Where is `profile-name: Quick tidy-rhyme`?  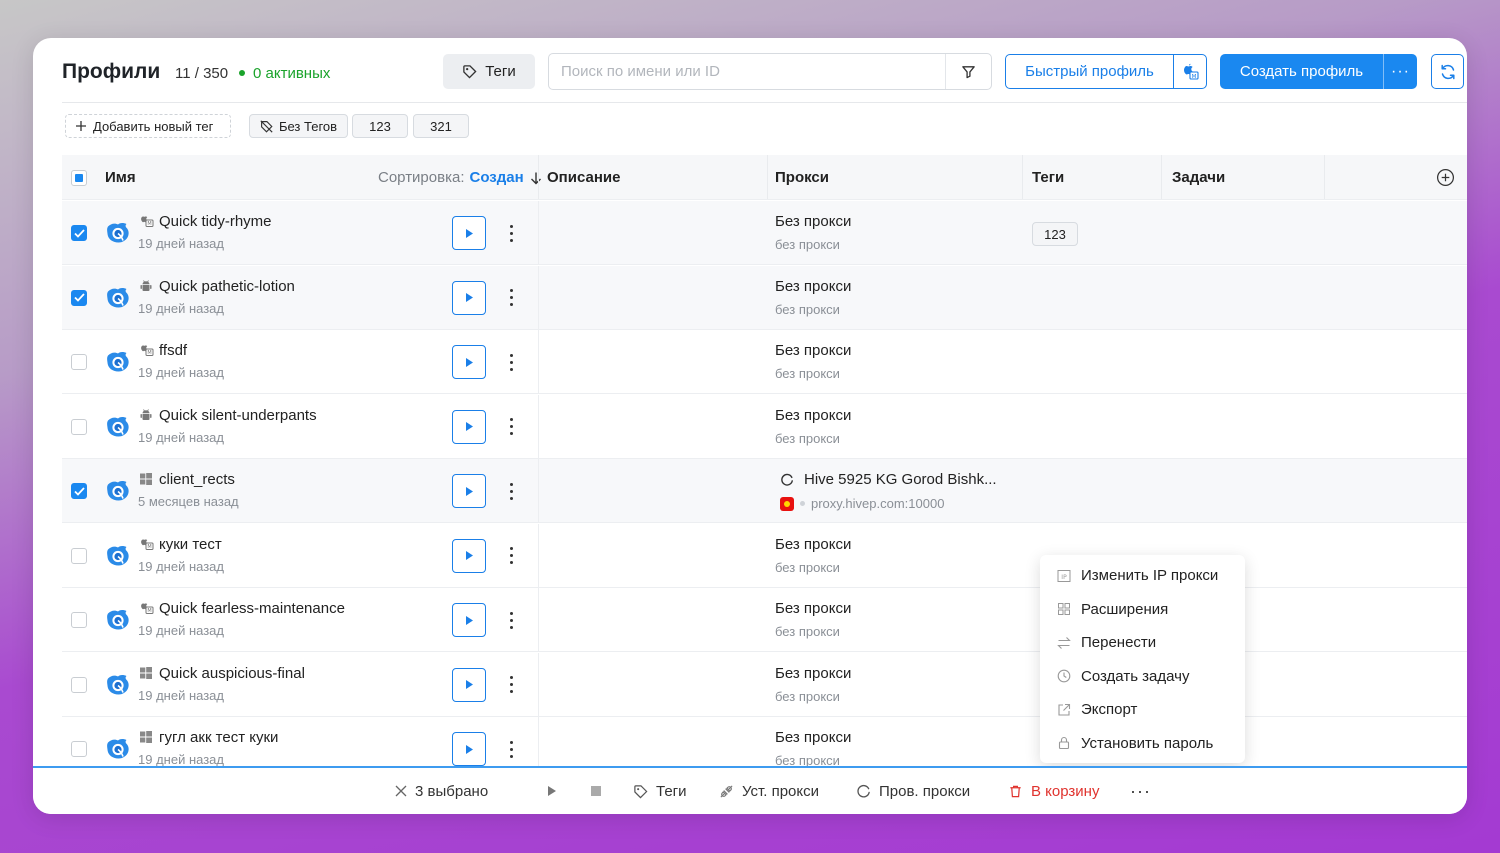
profile-name: Quick tidy-rhyme is located at coordinates (215, 221).